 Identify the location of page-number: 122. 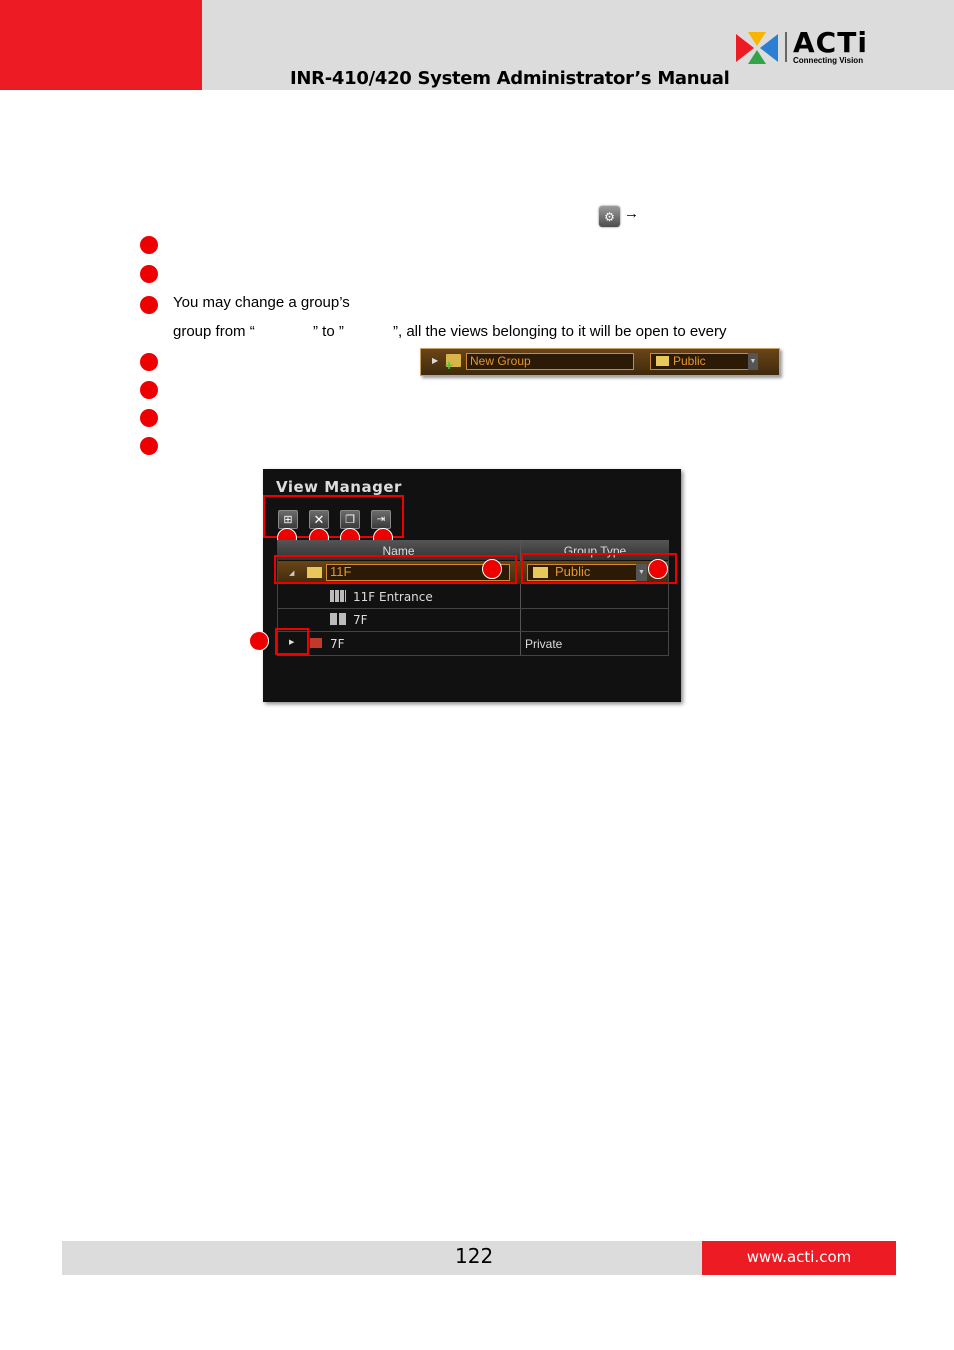
(474, 1256).